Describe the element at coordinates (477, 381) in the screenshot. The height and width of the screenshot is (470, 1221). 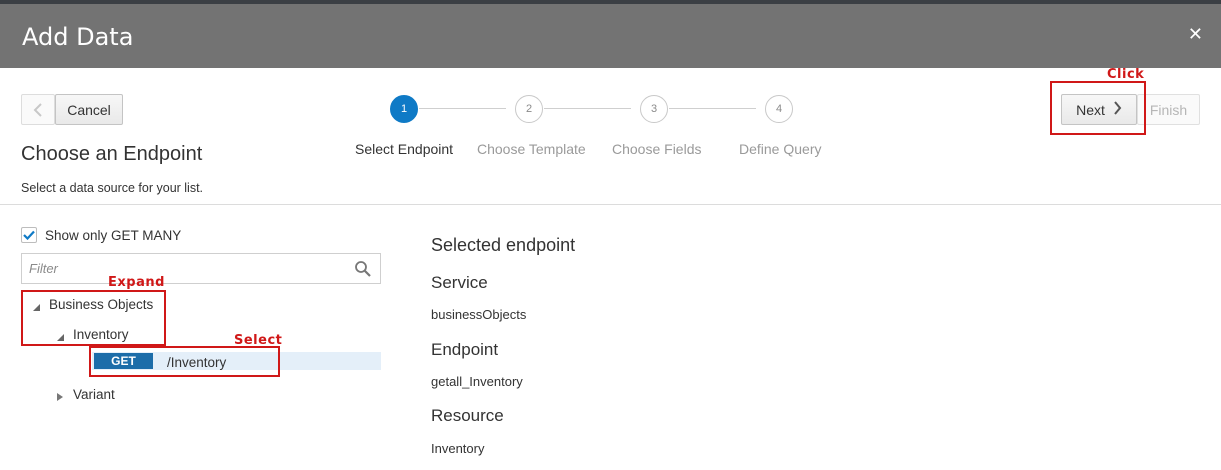
I see `endpoint-value: getall_Inventory` at that location.